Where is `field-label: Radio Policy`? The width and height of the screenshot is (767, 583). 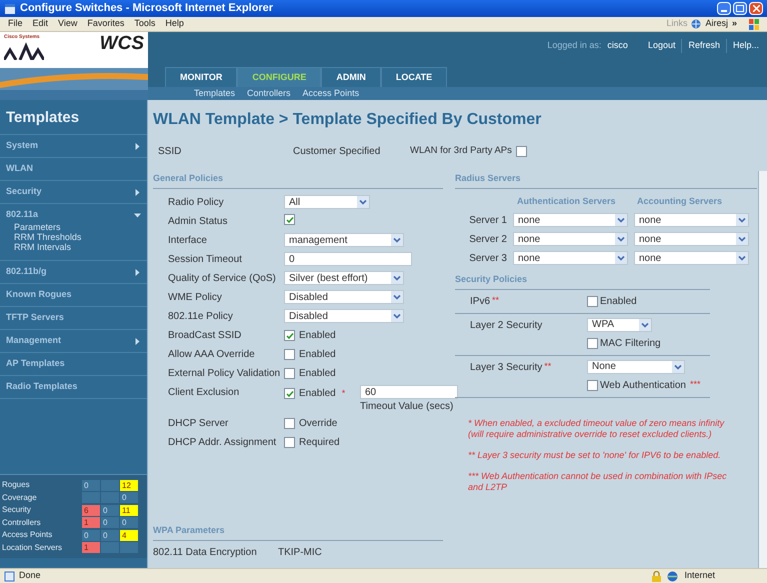 field-label: Radio Policy is located at coordinates (196, 203).